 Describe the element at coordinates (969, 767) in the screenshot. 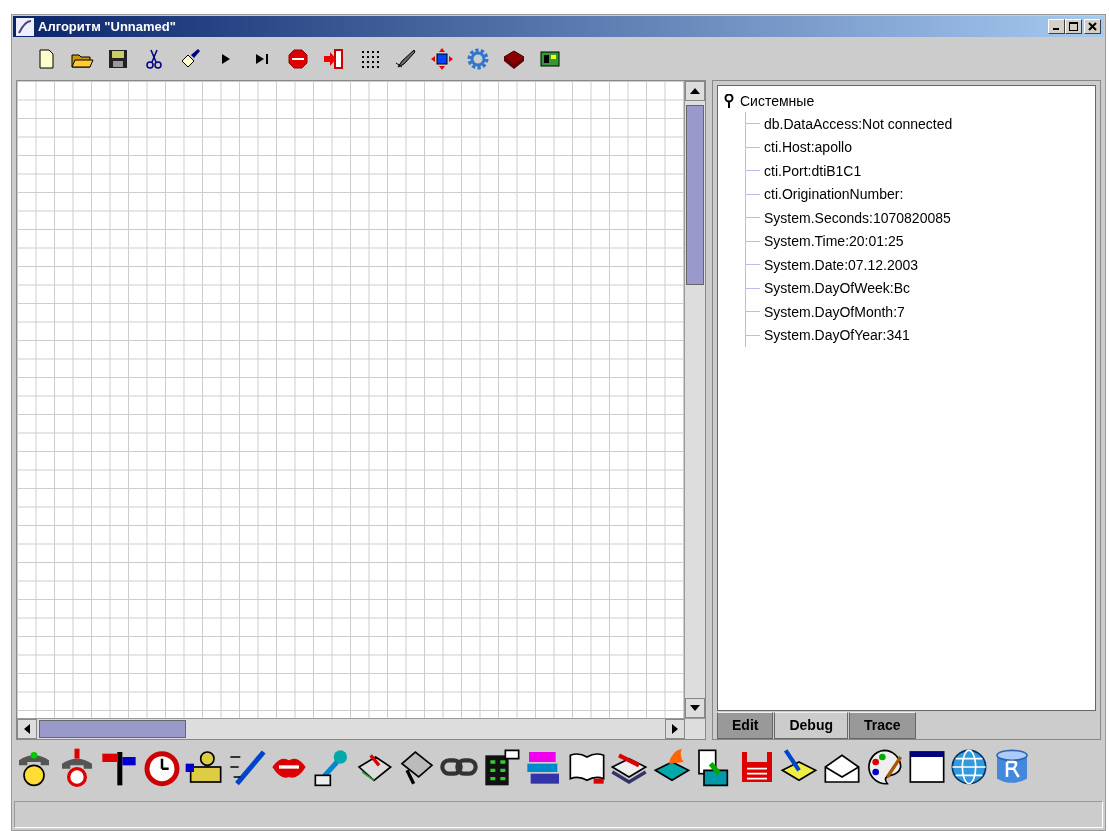

I see `globe-icon` at that location.